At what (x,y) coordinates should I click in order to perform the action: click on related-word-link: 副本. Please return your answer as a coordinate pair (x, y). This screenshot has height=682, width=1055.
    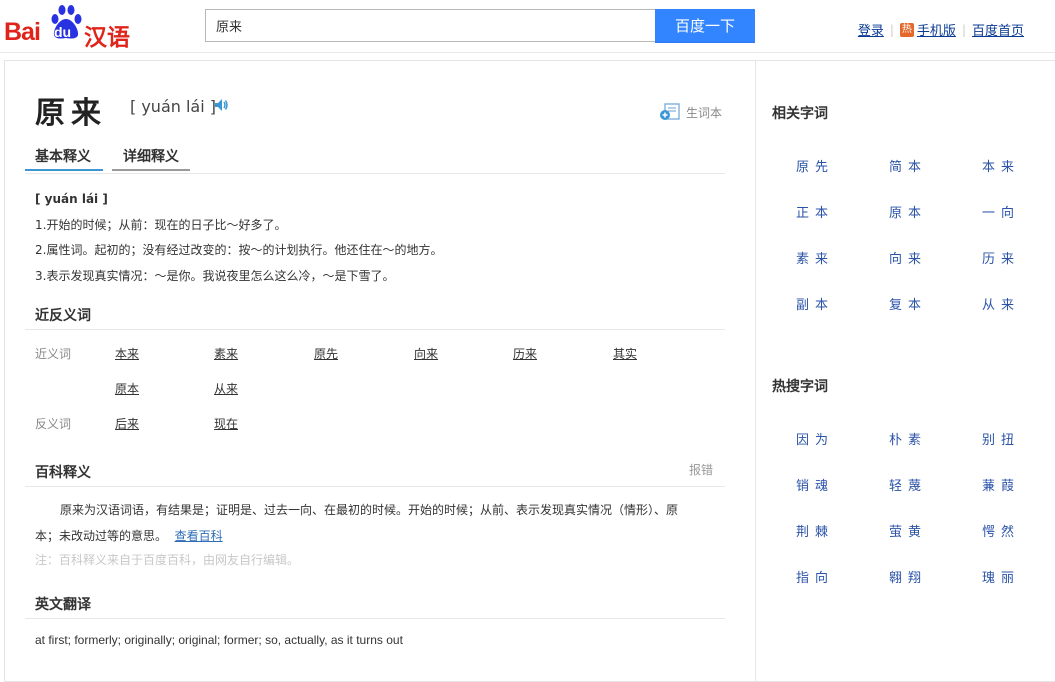
    Looking at the image, I should click on (815, 303).